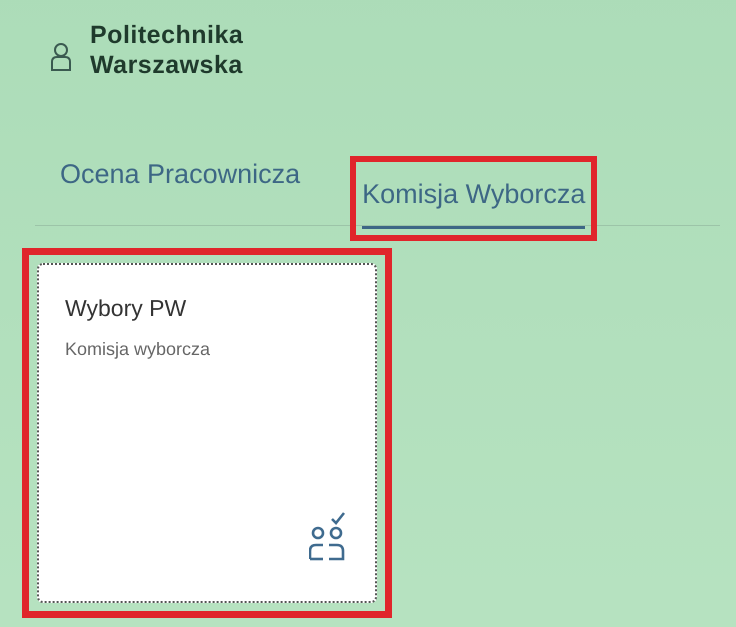 Image resolution: width=736 pixels, height=627 pixels. Describe the element at coordinates (126, 308) in the screenshot. I see `tile-title: Wybory PW` at that location.